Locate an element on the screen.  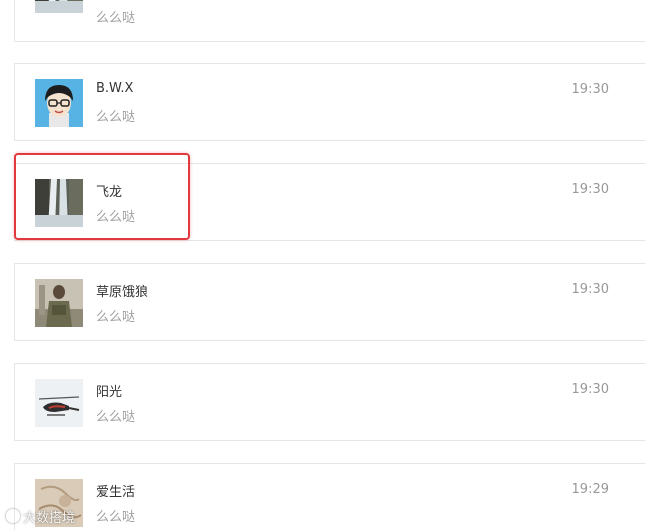
contact-row: 飞龙 么么哒 19:30 is located at coordinates (329, 202).